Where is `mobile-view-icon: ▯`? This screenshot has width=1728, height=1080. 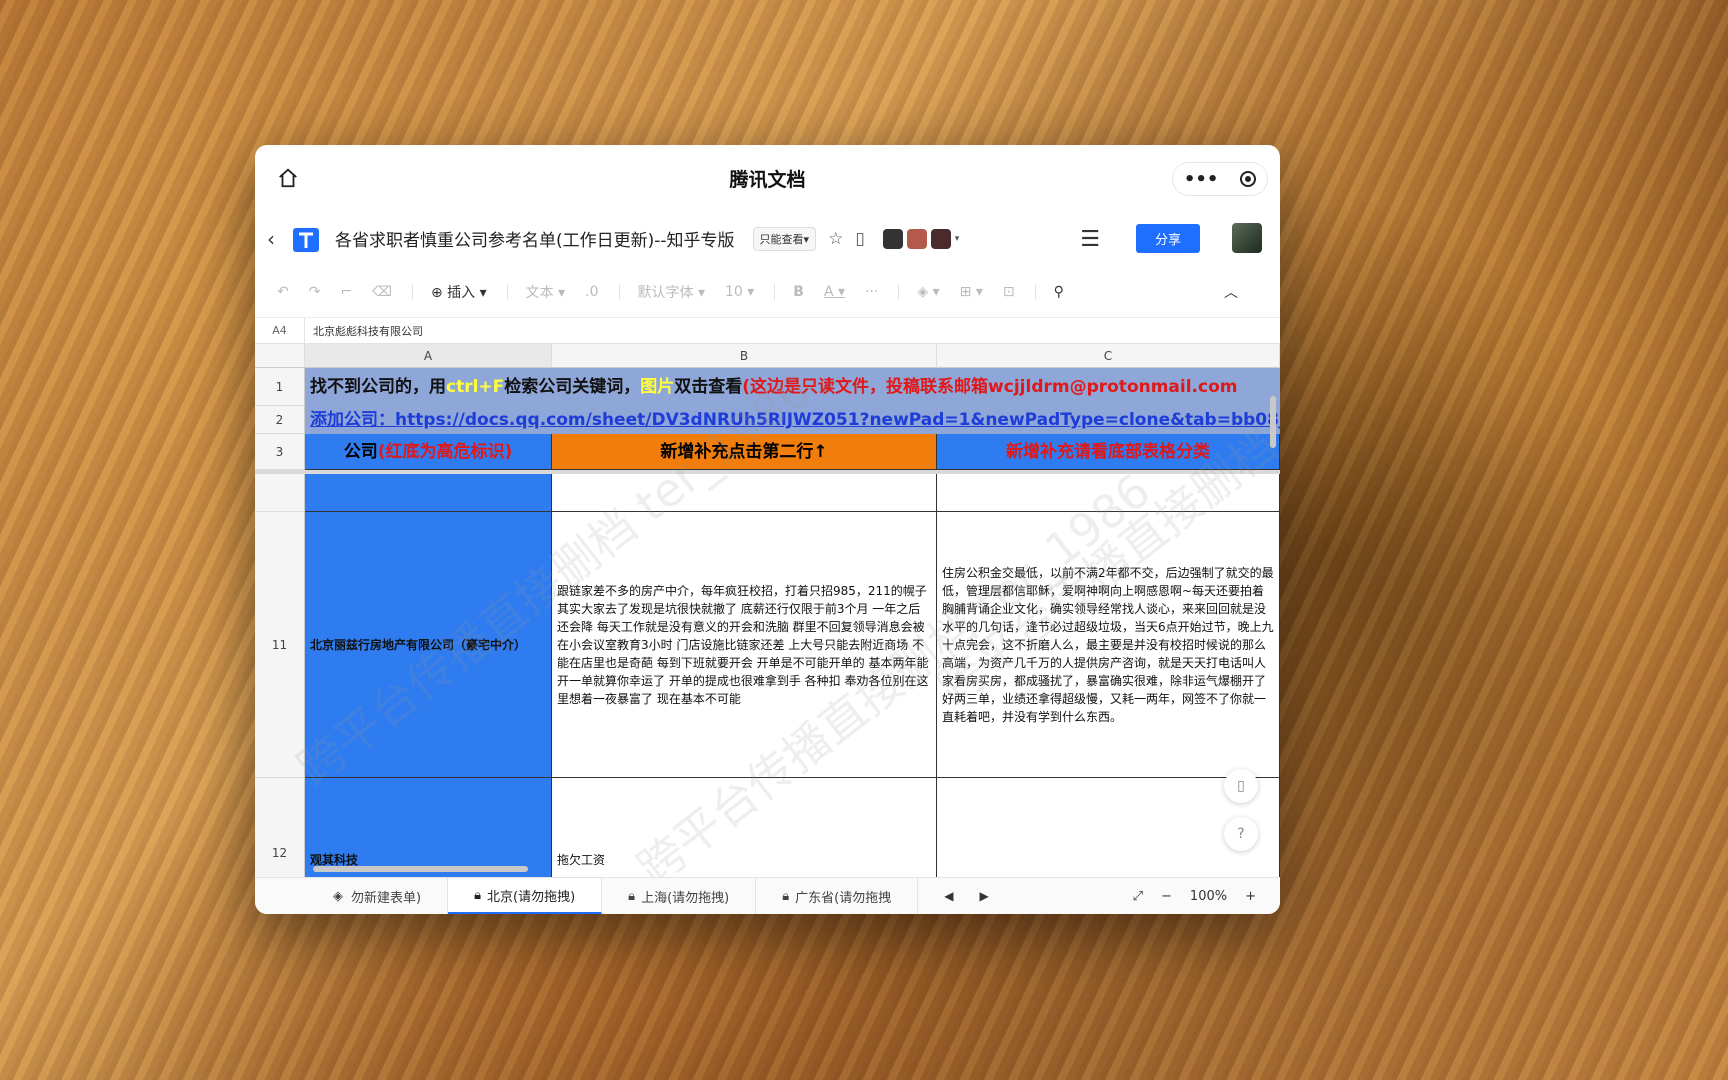 mobile-view-icon: ▯ is located at coordinates (1241, 786).